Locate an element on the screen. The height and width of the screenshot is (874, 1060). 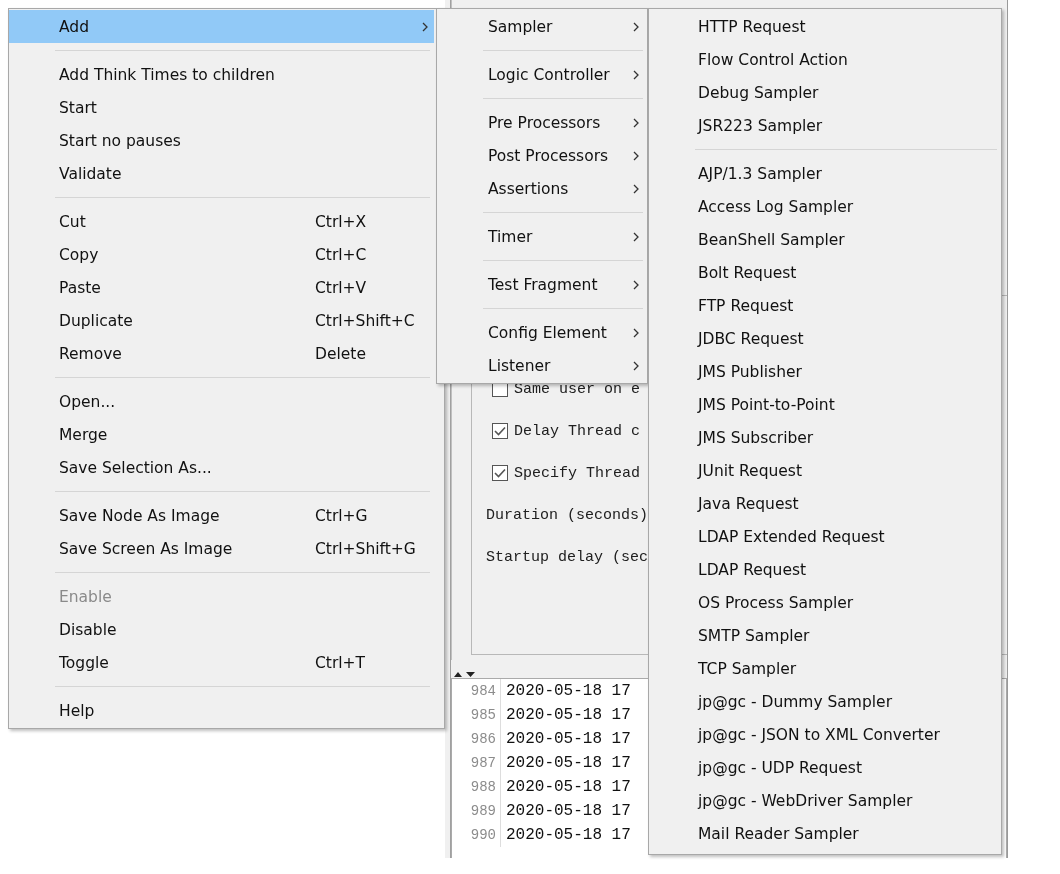
shortcut-label: Delete is located at coordinates (341, 353).